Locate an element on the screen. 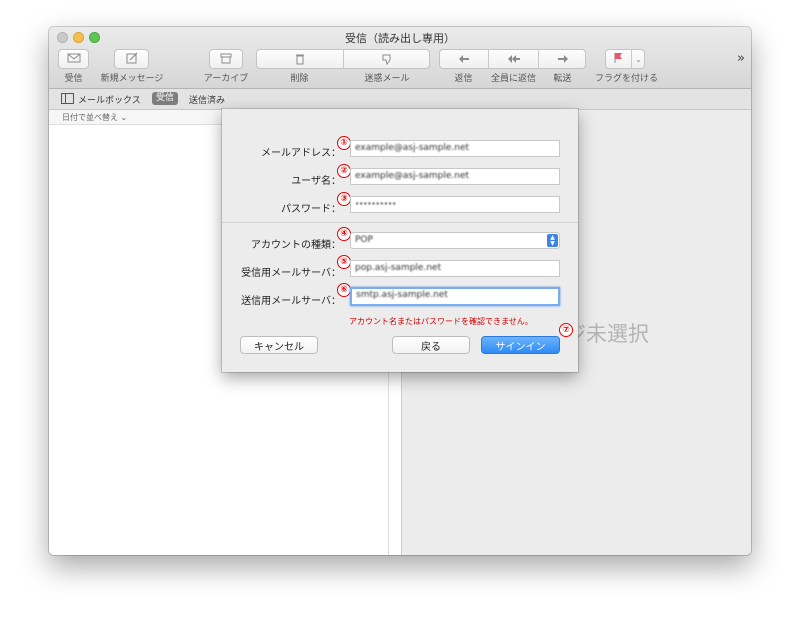 This screenshot has height=625, width=800. trash-icon is located at coordinates (300, 59).